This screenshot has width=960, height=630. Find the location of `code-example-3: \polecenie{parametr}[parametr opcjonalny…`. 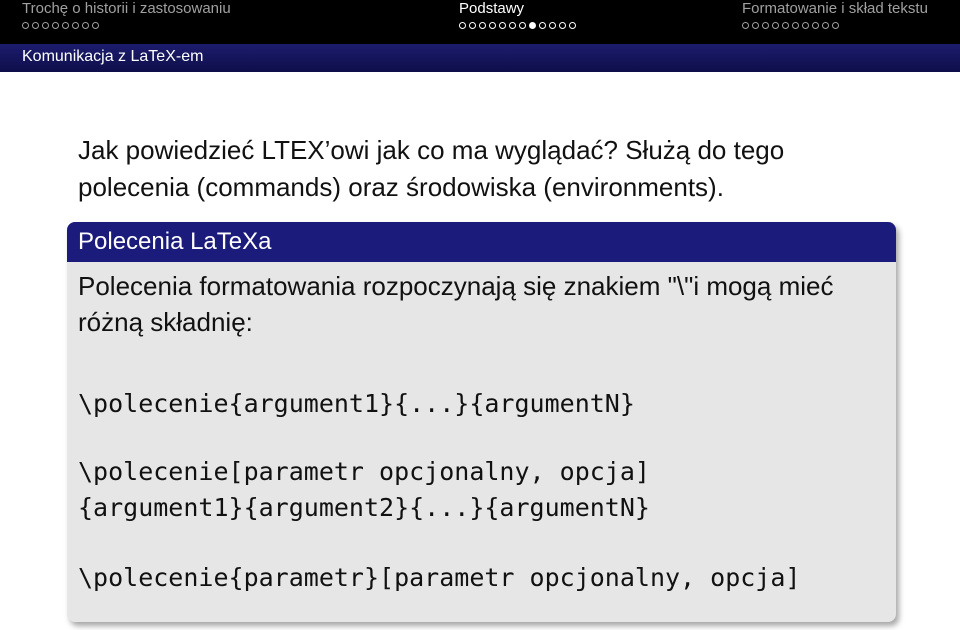

code-example-3: \polecenie{parametr}[parametr opcjonalny… is located at coordinates (439, 577).